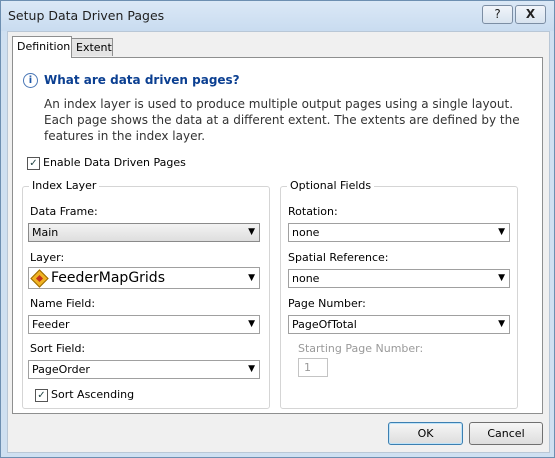  What do you see at coordinates (144, 369) in the screenshot?
I see `sort-field-dropdown: PageOrder ▼` at bounding box center [144, 369].